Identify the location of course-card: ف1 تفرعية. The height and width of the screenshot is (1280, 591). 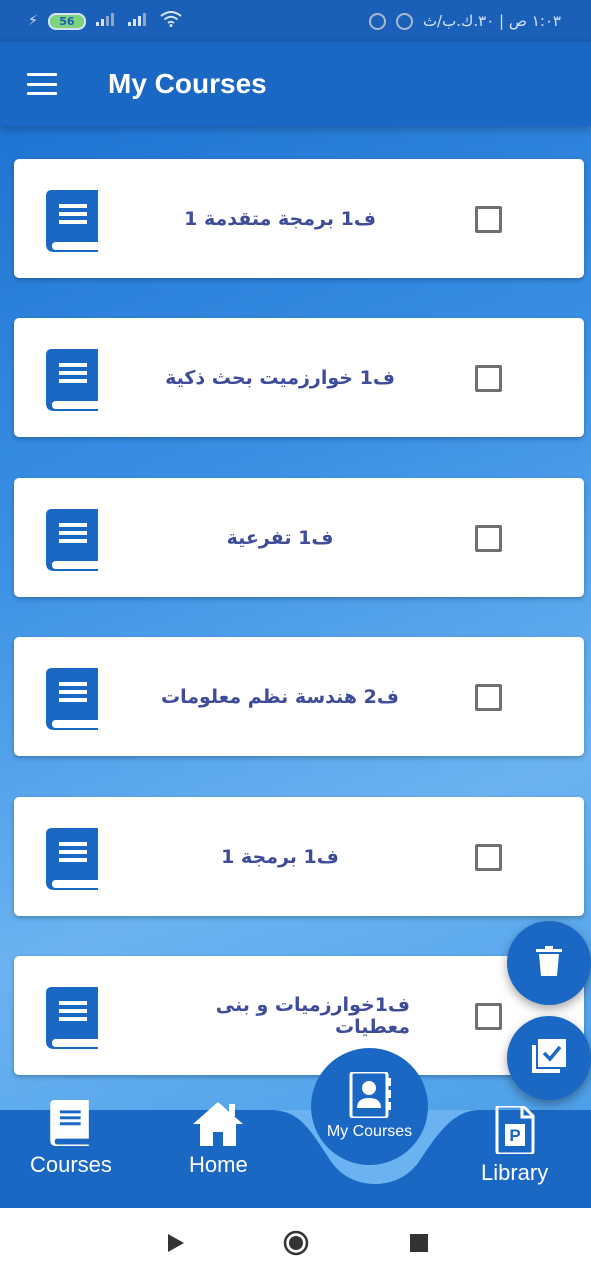
(299, 537).